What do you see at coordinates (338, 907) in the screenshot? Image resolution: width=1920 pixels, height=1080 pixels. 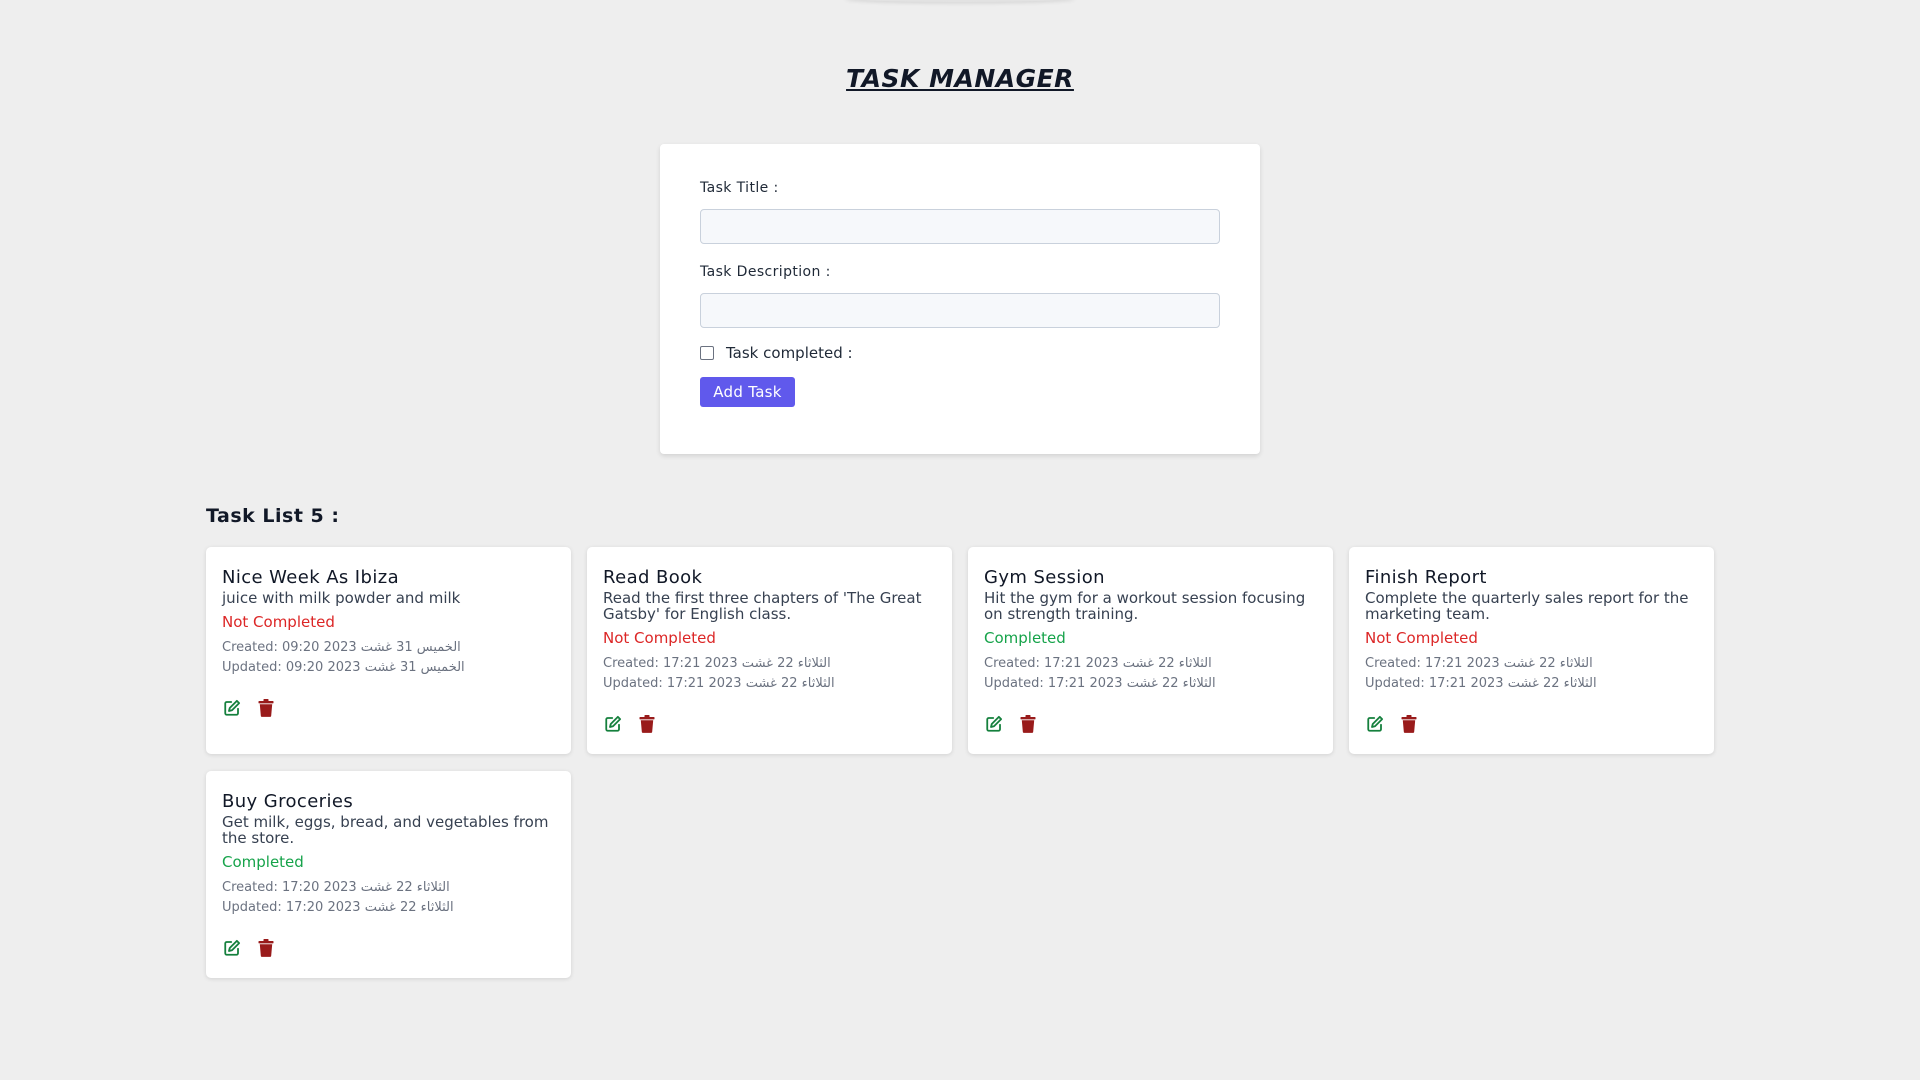 I see `task-updated: Updated: الثلاثاء 22 غشت 2023 17:20` at bounding box center [338, 907].